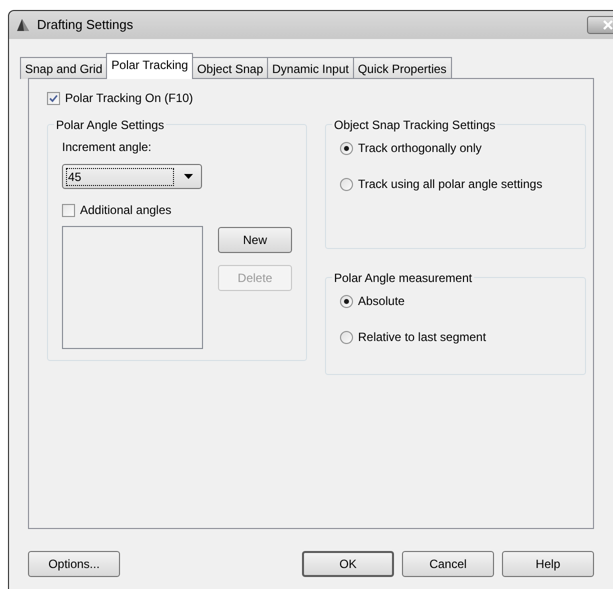 The height and width of the screenshot is (589, 613). Describe the element at coordinates (126, 210) in the screenshot. I see `checkbox-label: Additional angles` at that location.